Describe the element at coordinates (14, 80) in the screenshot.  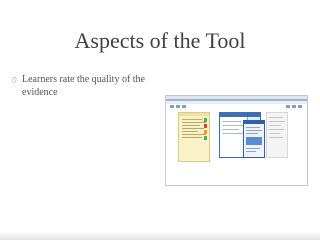
I see `bullet-marker: 0` at that location.